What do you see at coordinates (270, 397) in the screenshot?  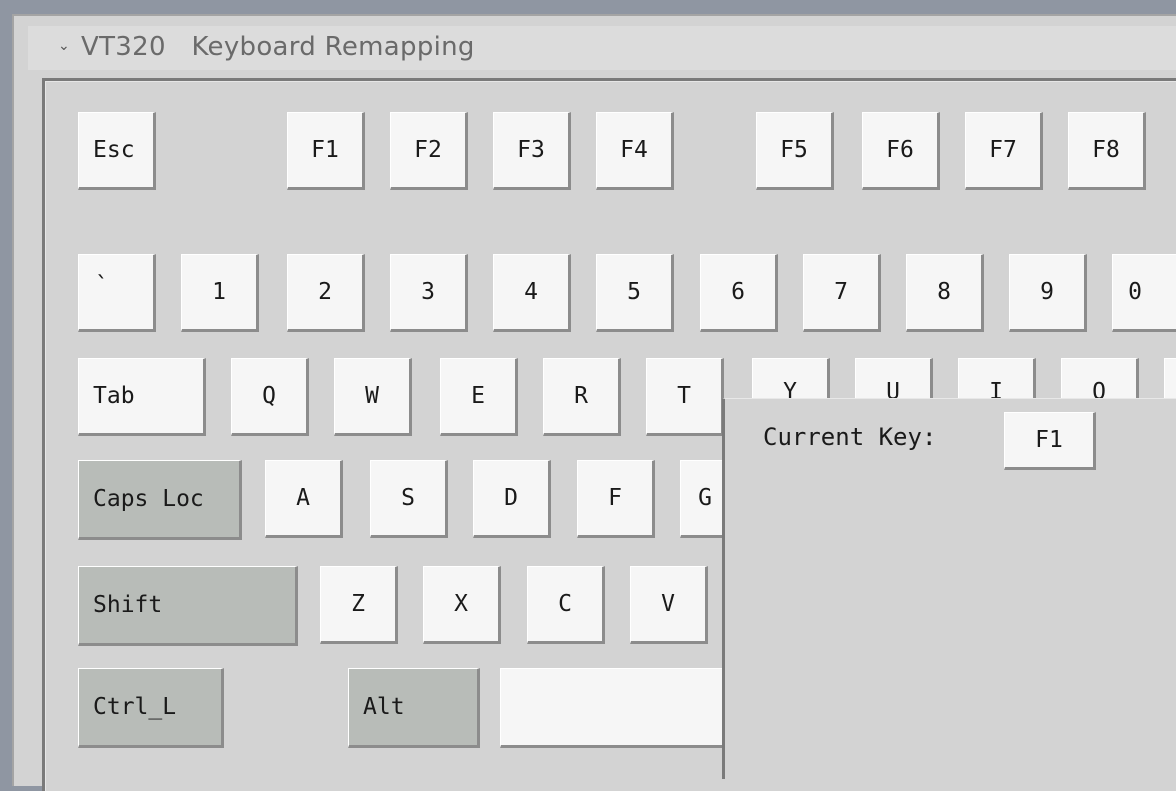 I see `key-q: Q` at bounding box center [270, 397].